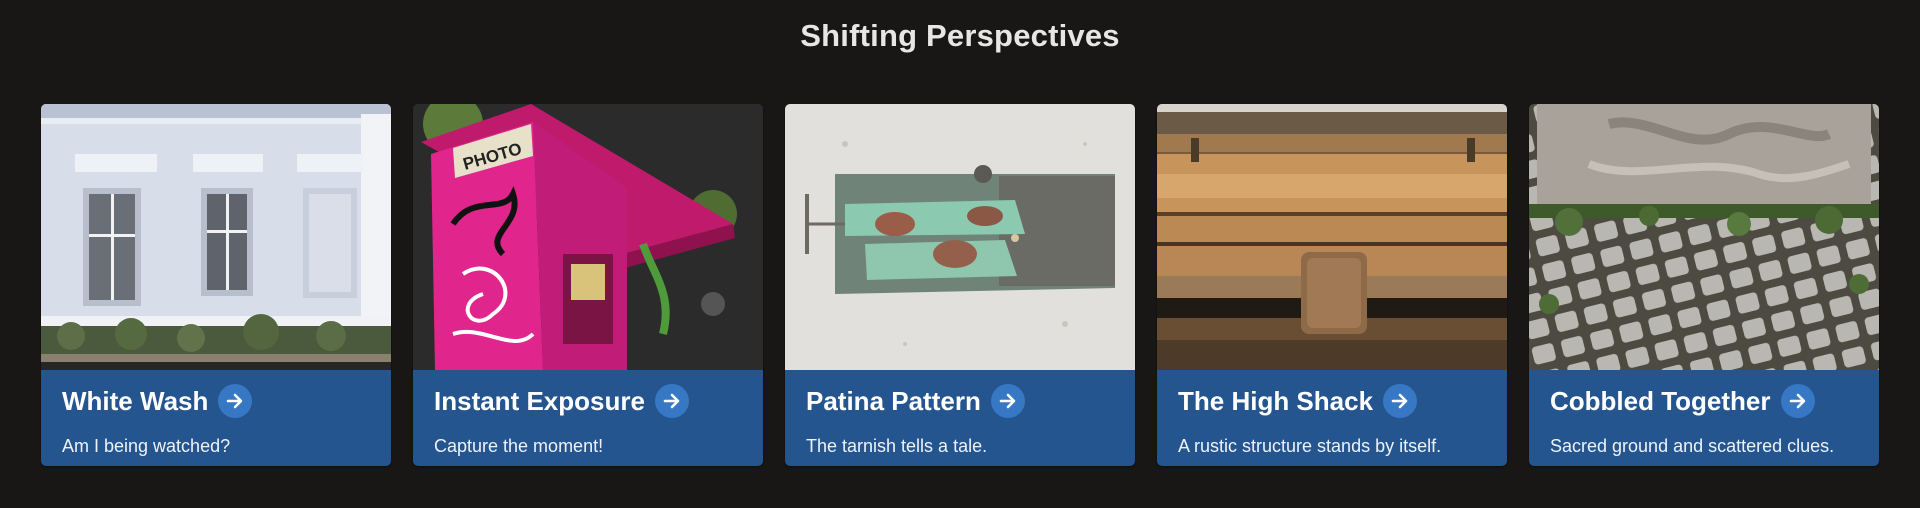 This screenshot has width=1920, height=508. I want to click on card-title-row: Instant Exposure, so click(561, 401).